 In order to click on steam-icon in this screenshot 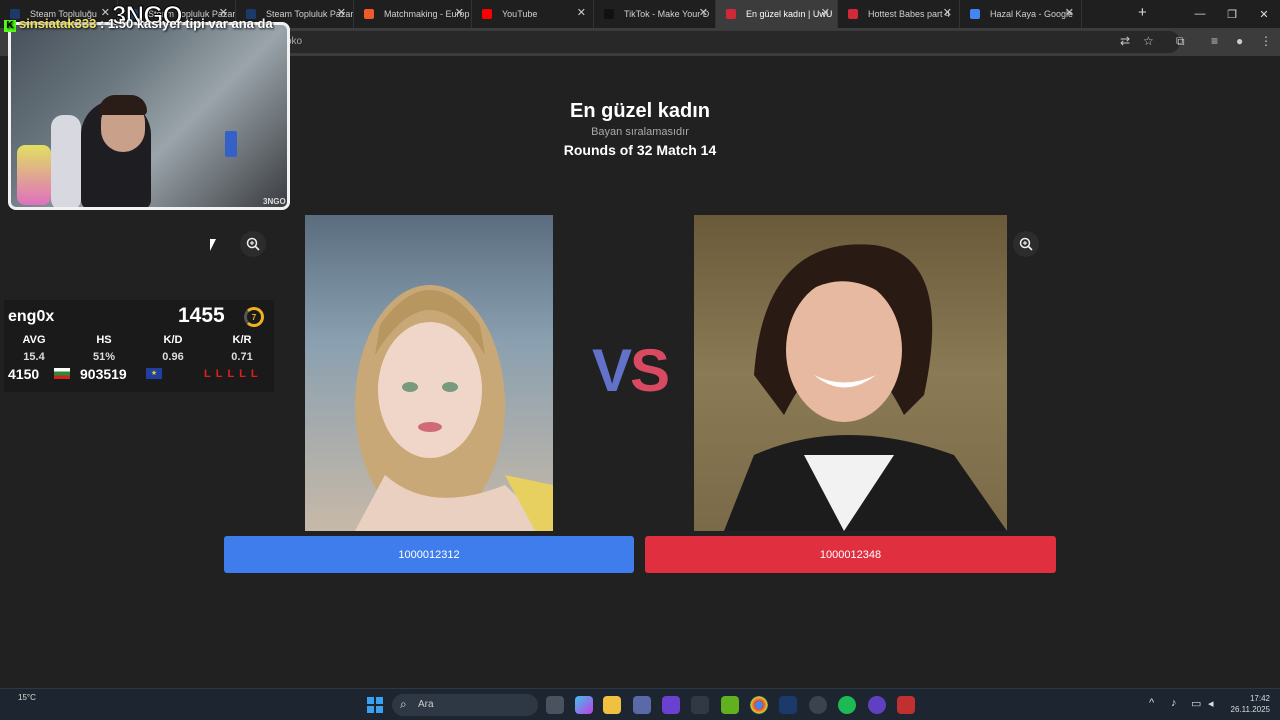, I will do `click(788, 705)`.